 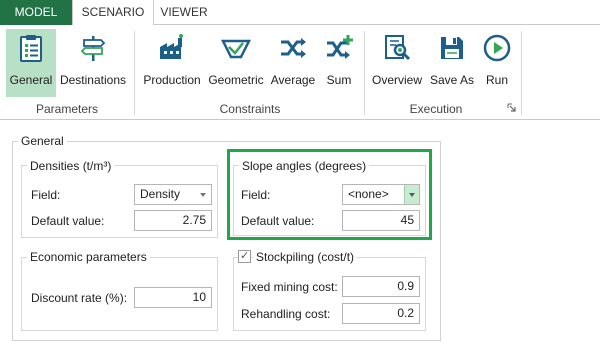 What do you see at coordinates (497, 63) in the screenshot?
I see `run-button: Run` at bounding box center [497, 63].